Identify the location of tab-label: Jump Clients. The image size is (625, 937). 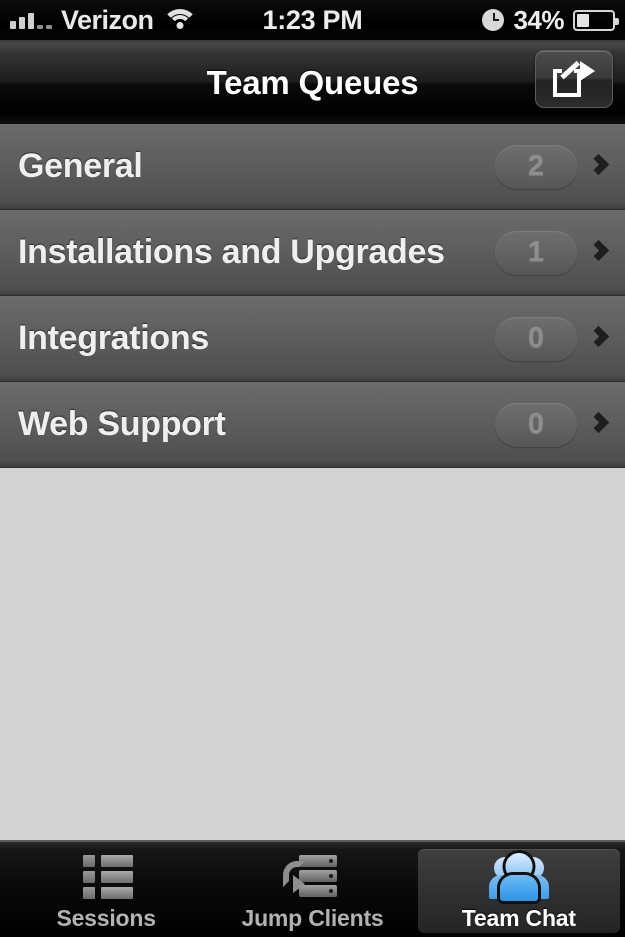
(312, 917).